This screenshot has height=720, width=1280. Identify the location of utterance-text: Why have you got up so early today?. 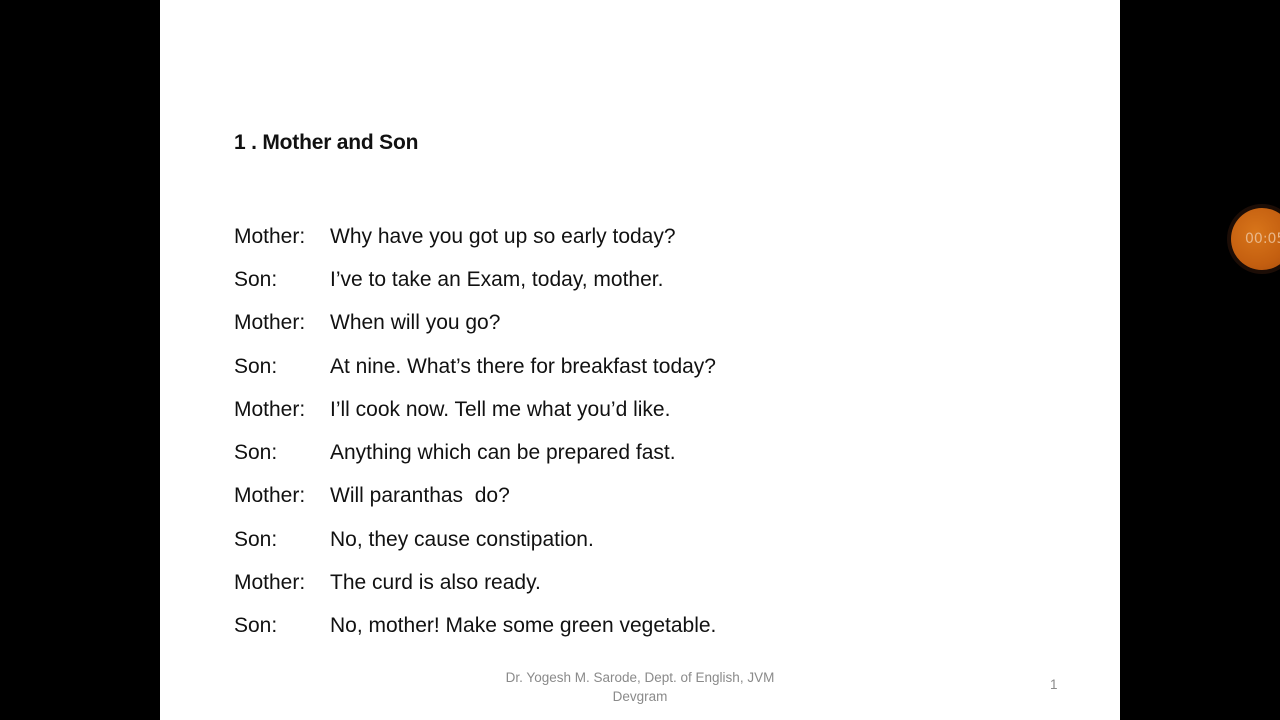
(503, 236).